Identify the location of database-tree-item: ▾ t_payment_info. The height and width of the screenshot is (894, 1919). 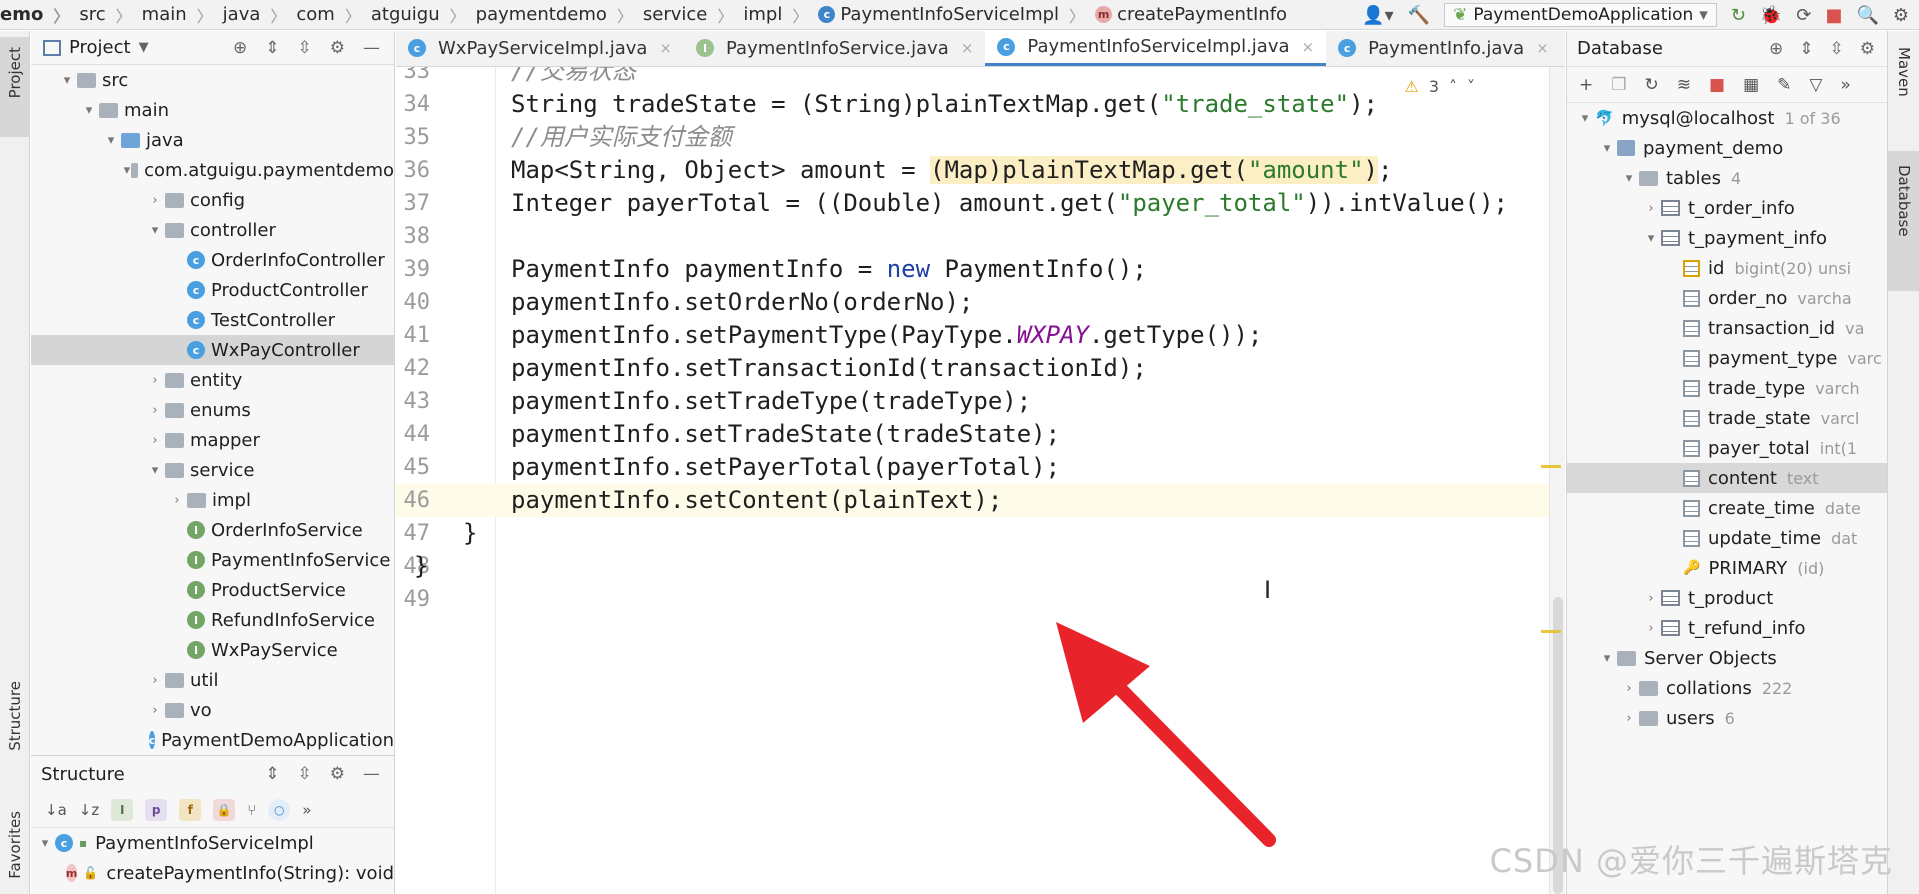
(1727, 238).